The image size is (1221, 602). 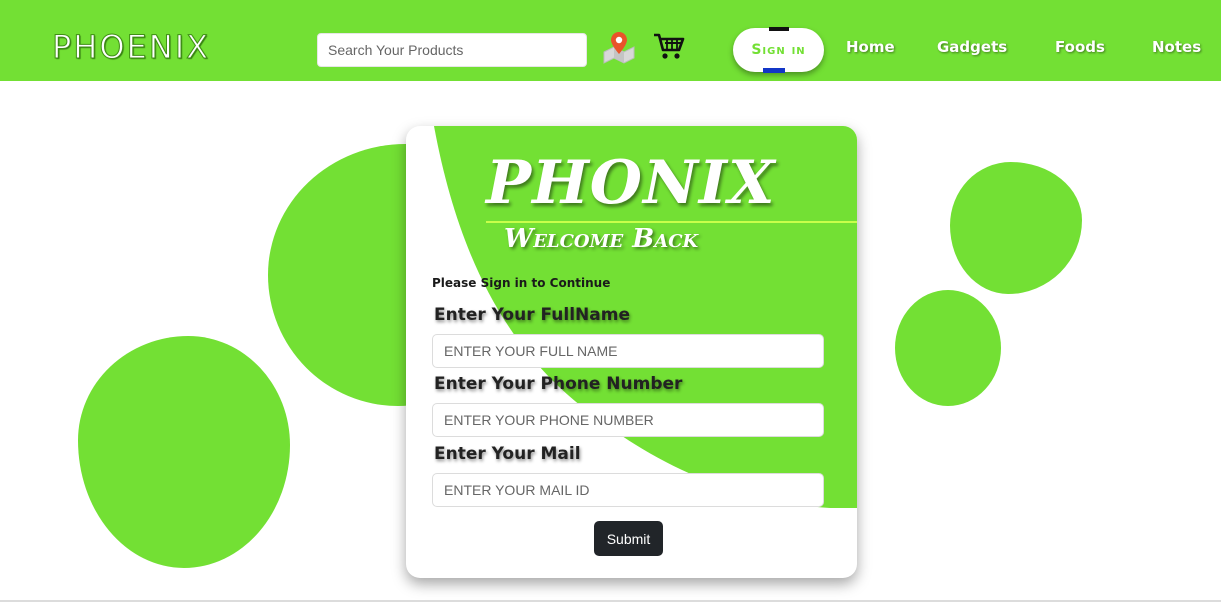 What do you see at coordinates (631, 183) in the screenshot?
I see `card-title: PHONIX` at bounding box center [631, 183].